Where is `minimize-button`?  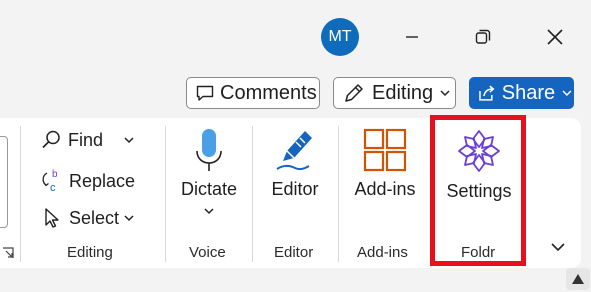 minimize-button is located at coordinates (412, 37).